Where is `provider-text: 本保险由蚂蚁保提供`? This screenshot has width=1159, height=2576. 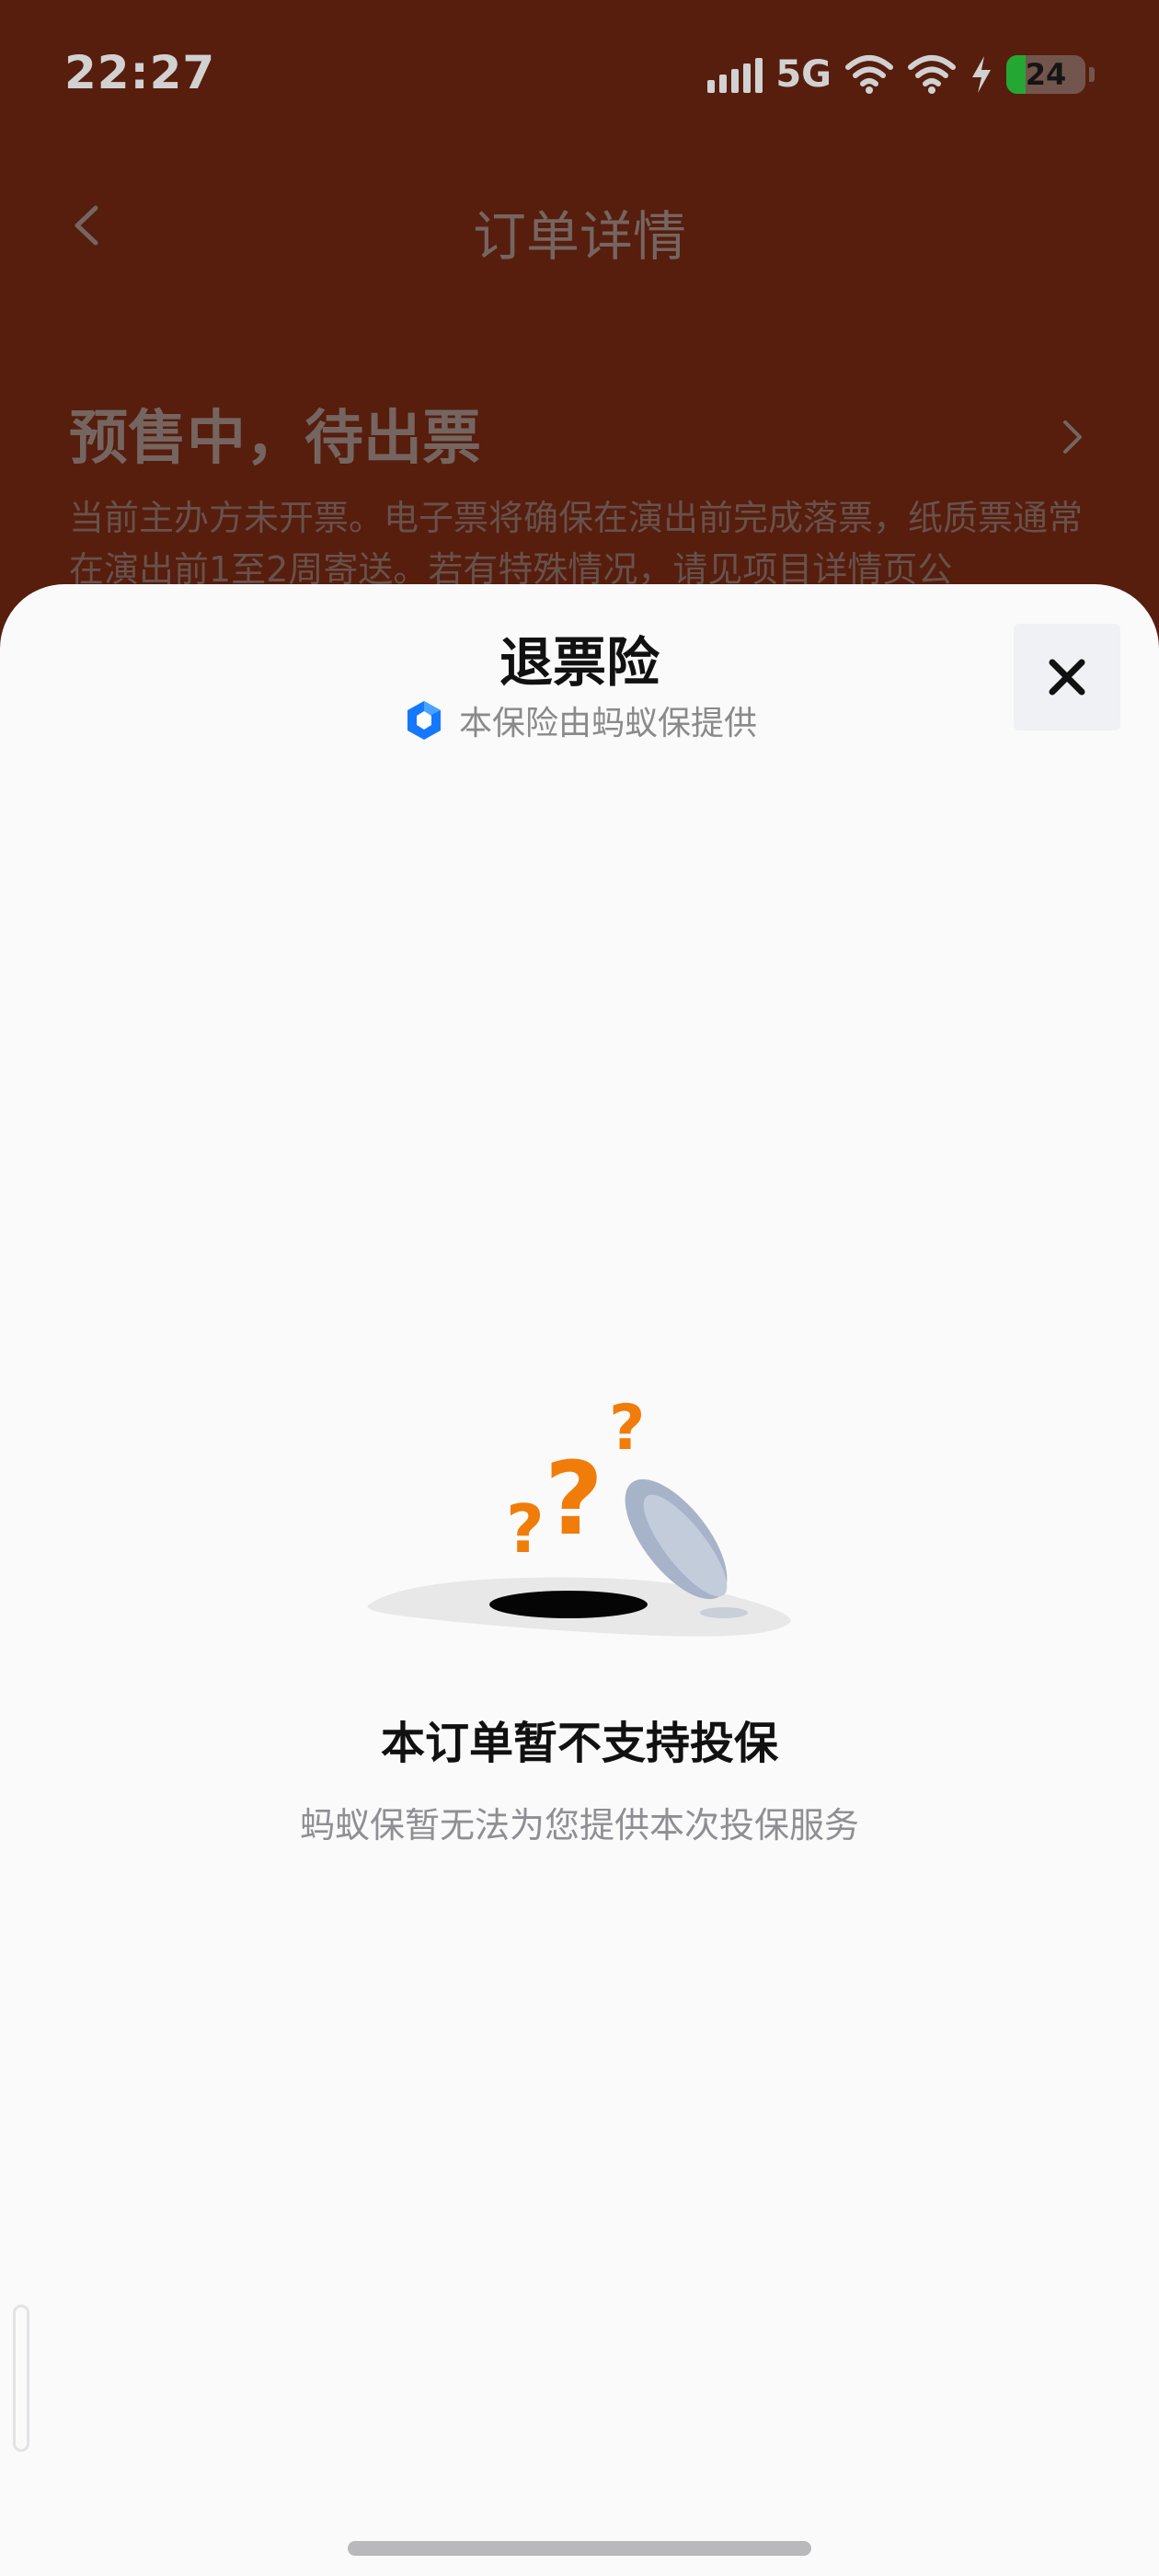 provider-text: 本保险由蚂蚁保提供 is located at coordinates (607, 723).